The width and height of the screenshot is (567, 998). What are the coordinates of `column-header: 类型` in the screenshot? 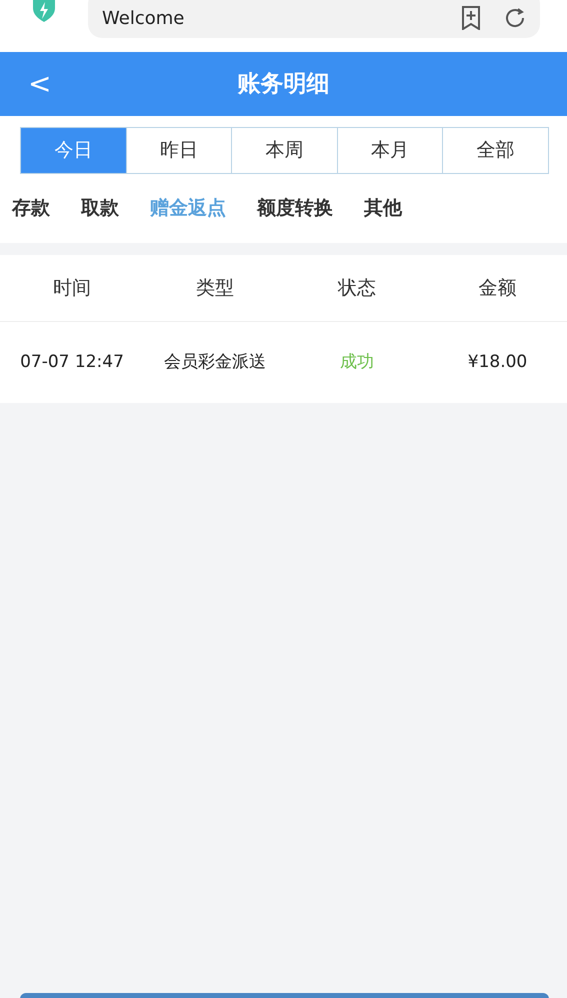 It's located at (215, 287).